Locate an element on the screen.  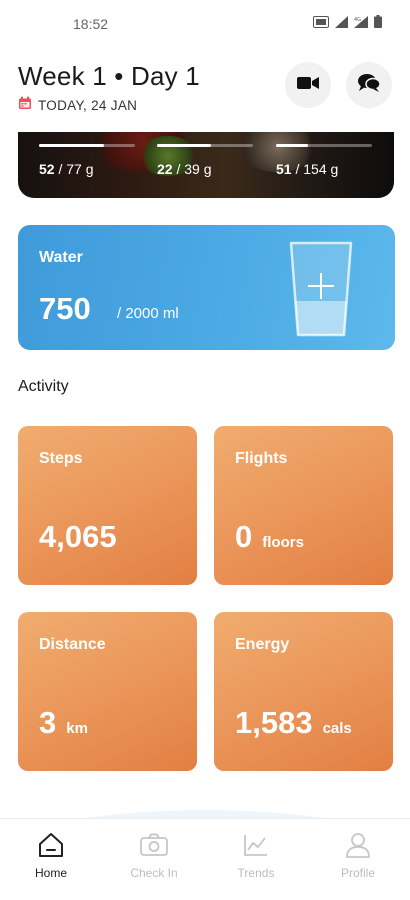
volte-icon is located at coordinates (321, 24).